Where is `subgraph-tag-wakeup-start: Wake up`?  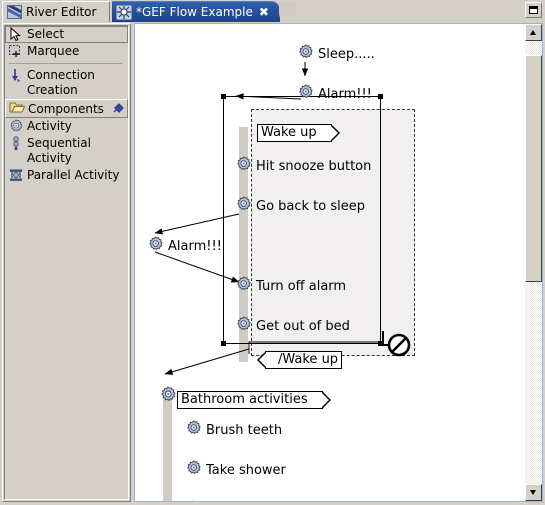 subgraph-tag-wakeup-start: Wake up is located at coordinates (298, 131).